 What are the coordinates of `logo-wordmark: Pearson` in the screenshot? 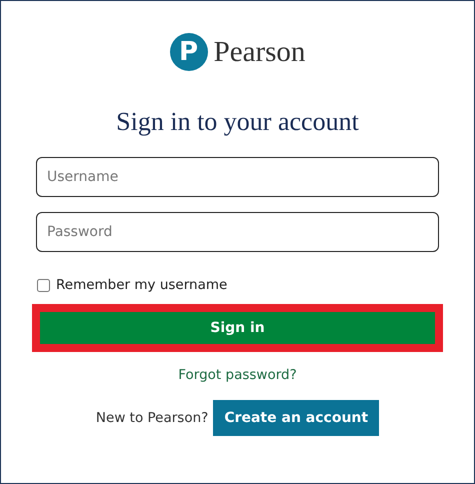 It's located at (260, 52).